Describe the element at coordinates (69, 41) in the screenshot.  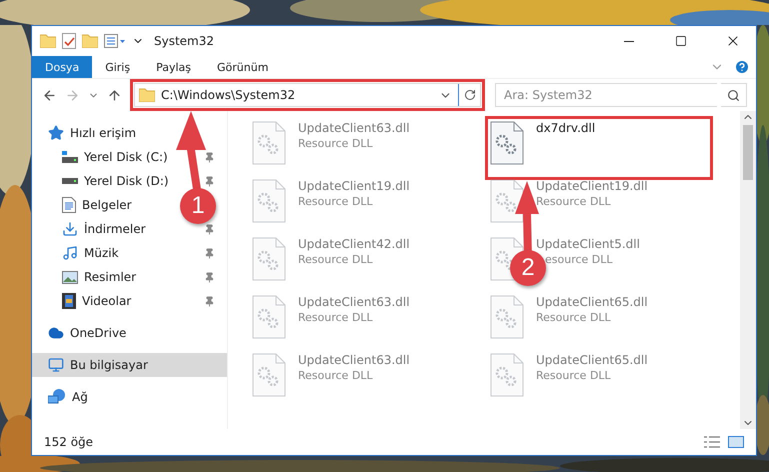
I see `checklist-icon` at that location.